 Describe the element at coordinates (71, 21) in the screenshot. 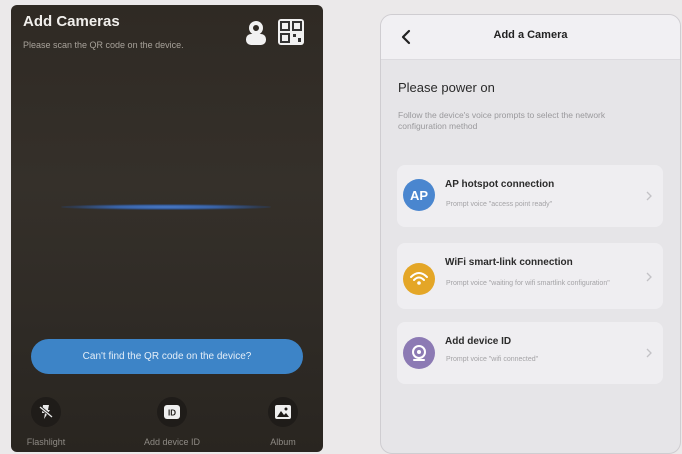

I see `page-title: Add Cameras` at that location.